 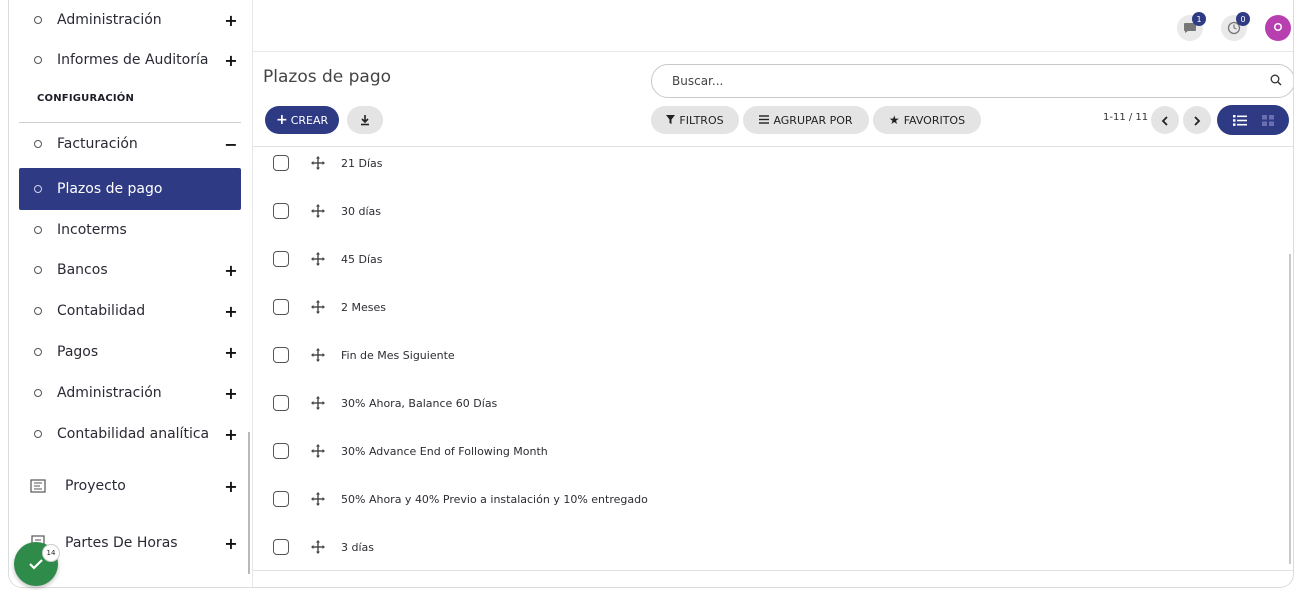 What do you see at coordinates (773, 307) in the screenshot?
I see `list-row: 2 Meses` at bounding box center [773, 307].